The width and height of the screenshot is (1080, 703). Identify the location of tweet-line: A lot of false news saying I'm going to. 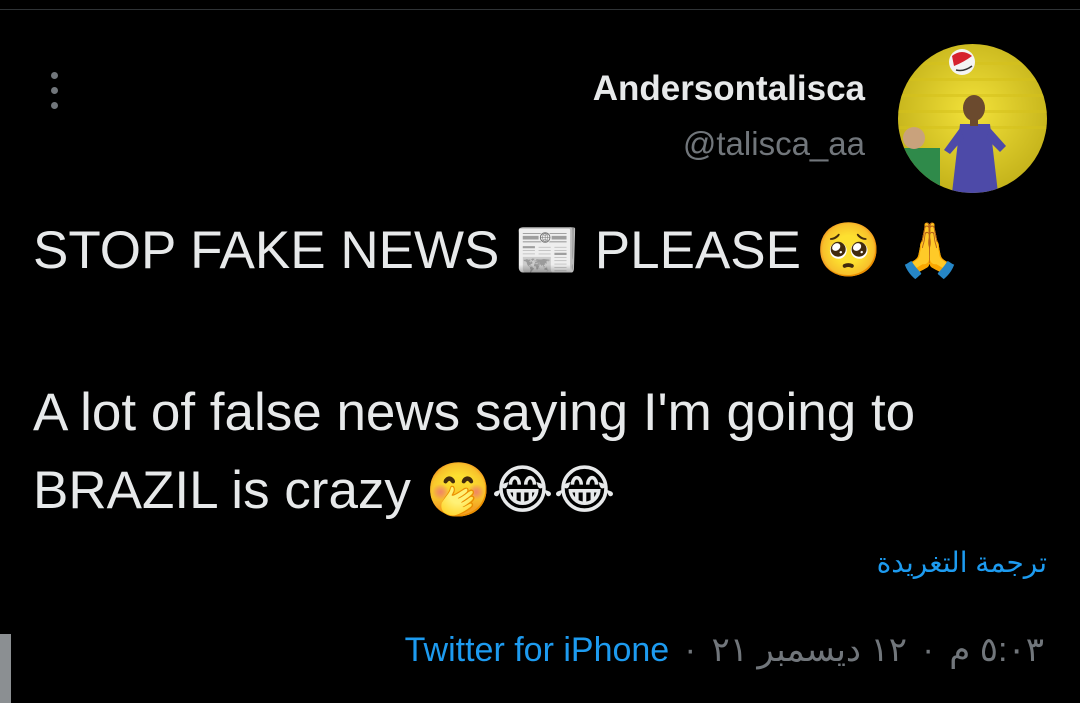
(474, 412).